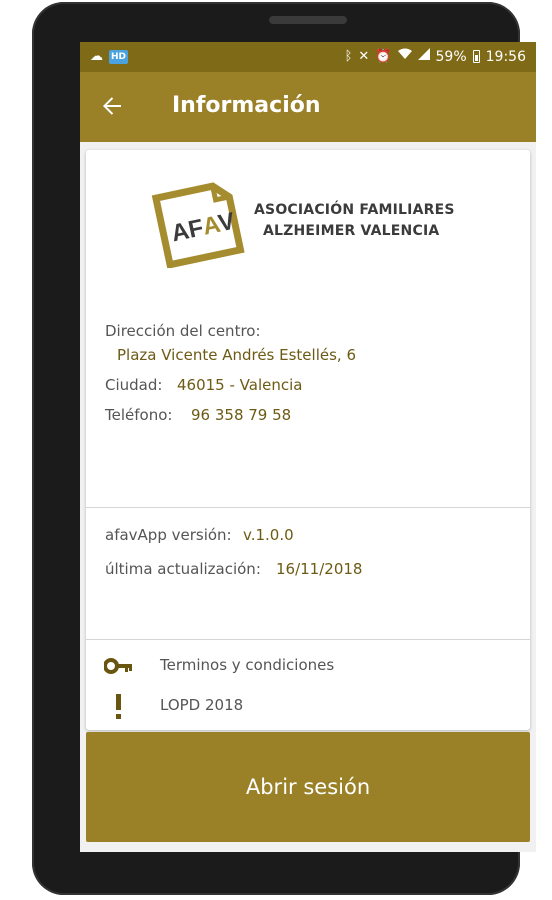  What do you see at coordinates (404, 56) in the screenshot?
I see `wifi-icon` at bounding box center [404, 56].